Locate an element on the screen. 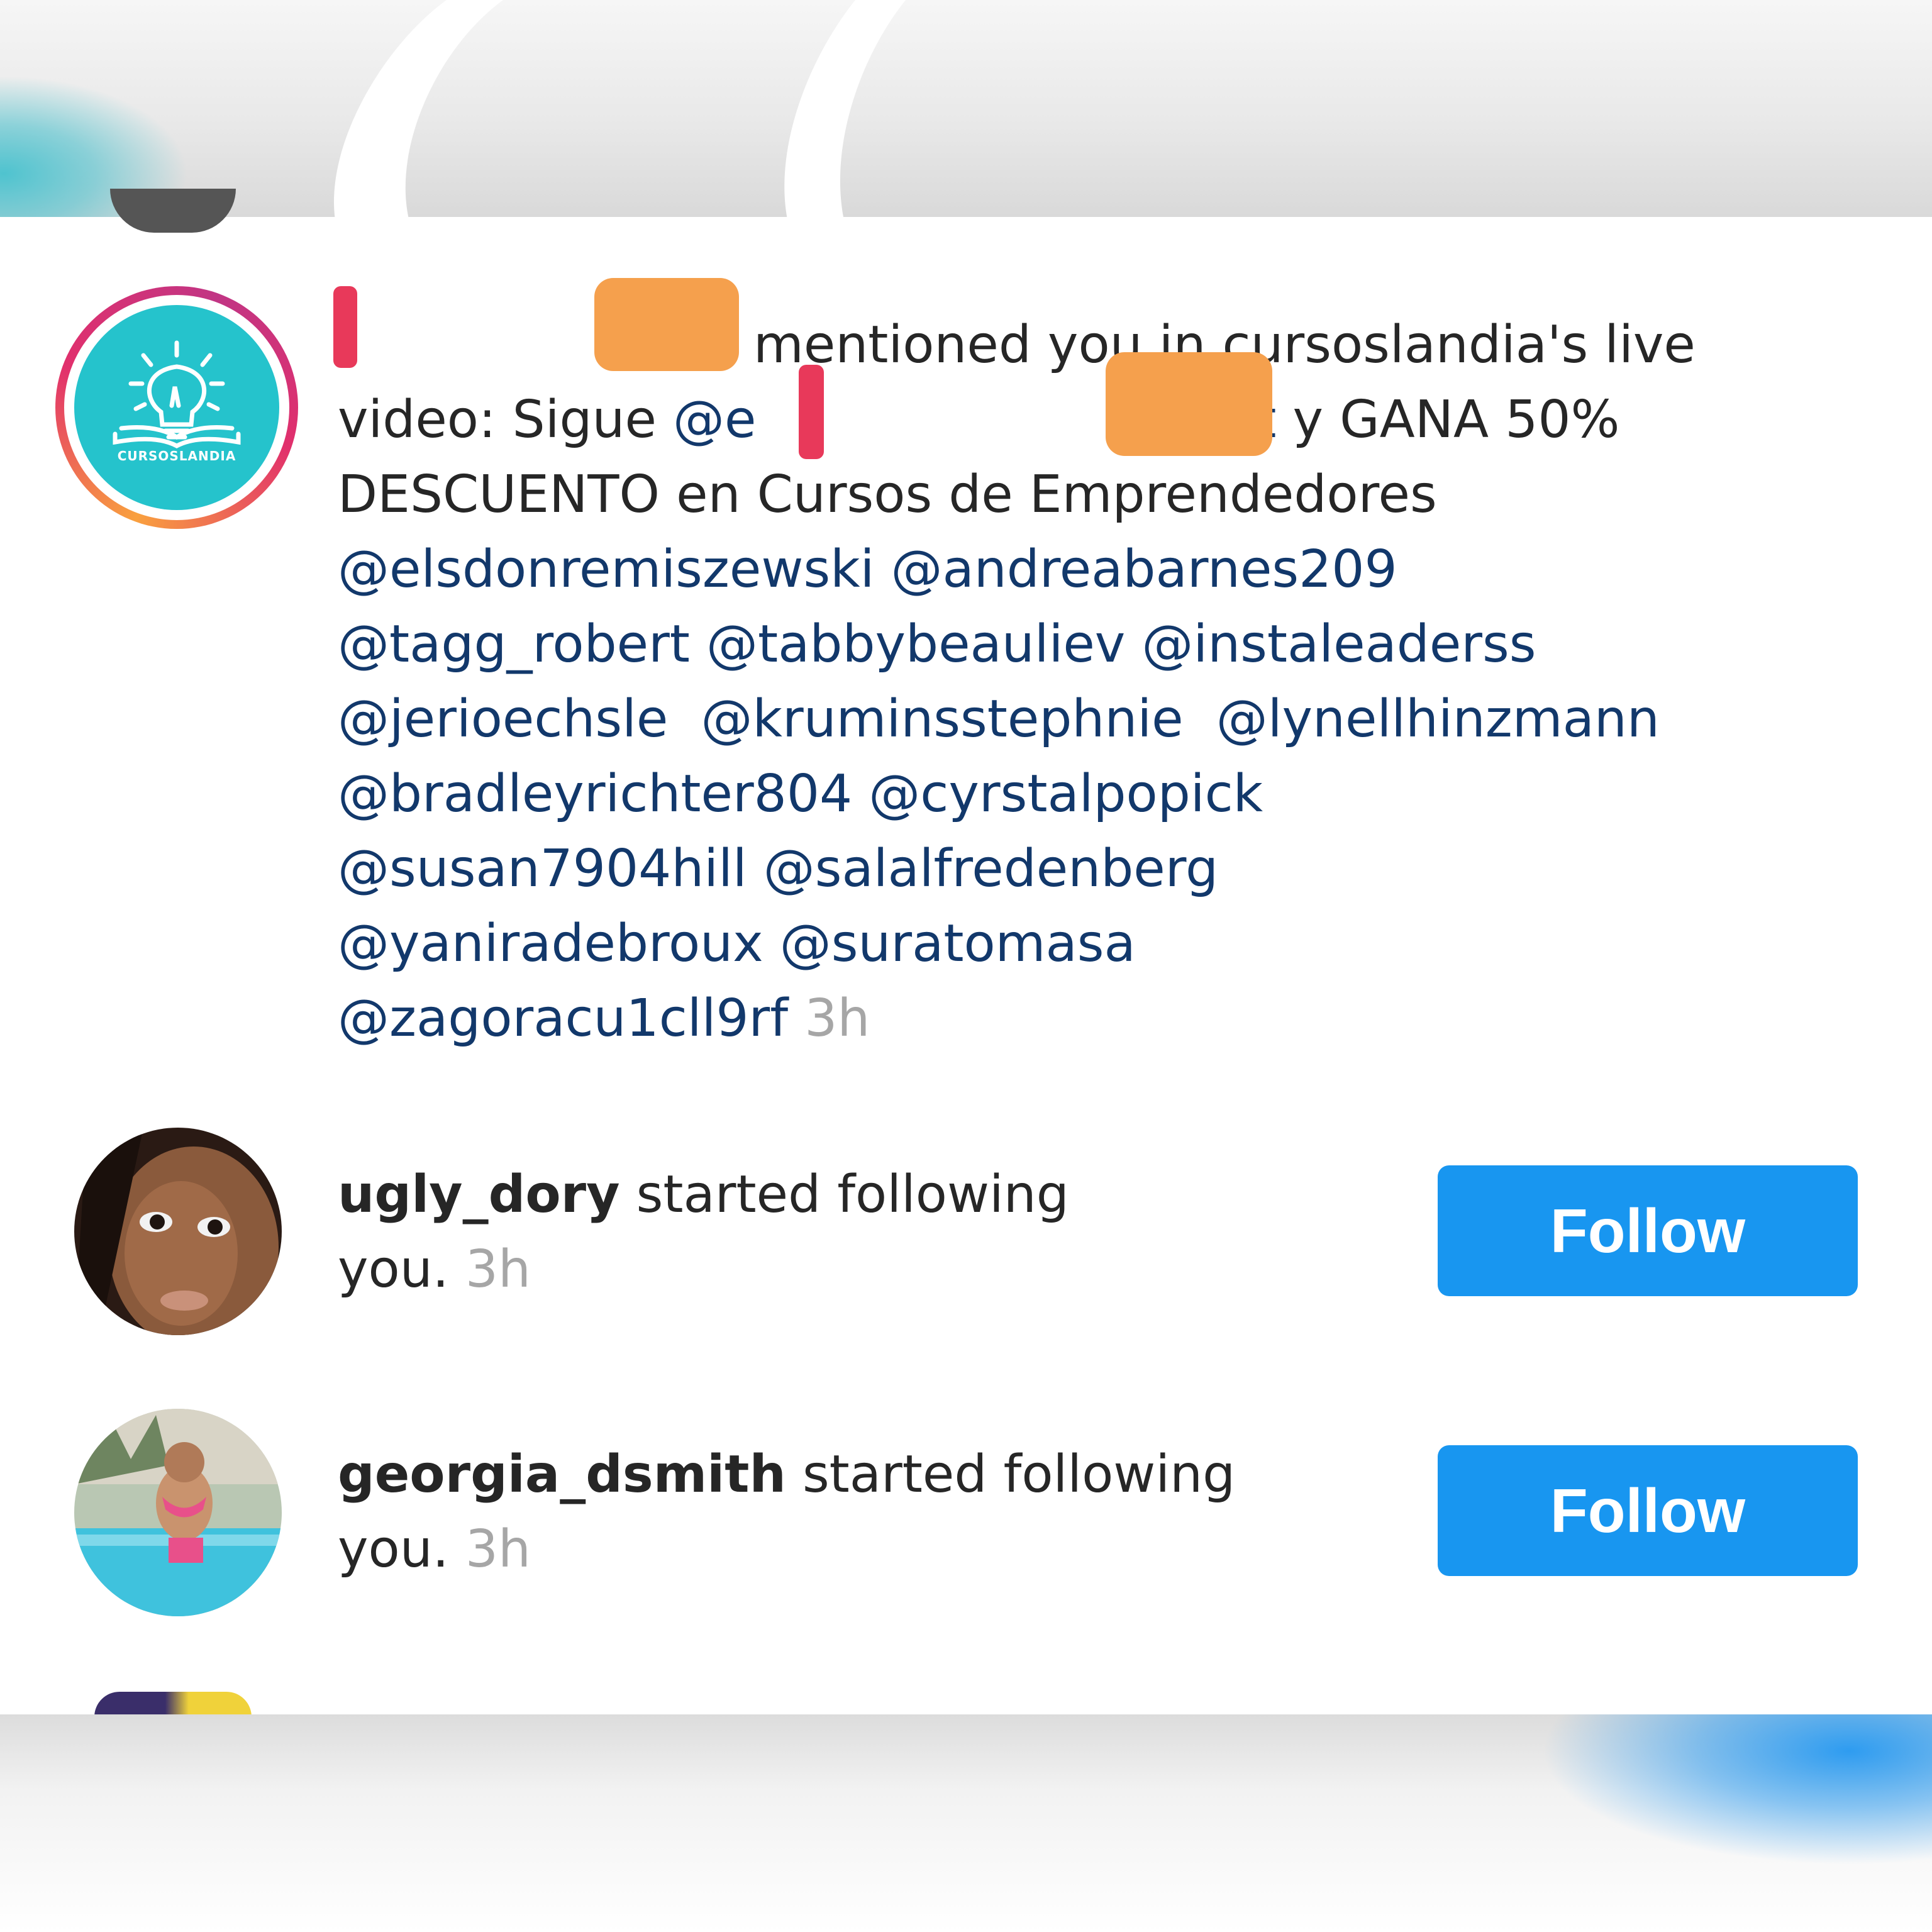 The image size is (1932, 1932). follow-text-line-1: ugly_dory started following is located at coordinates (703, 1194).